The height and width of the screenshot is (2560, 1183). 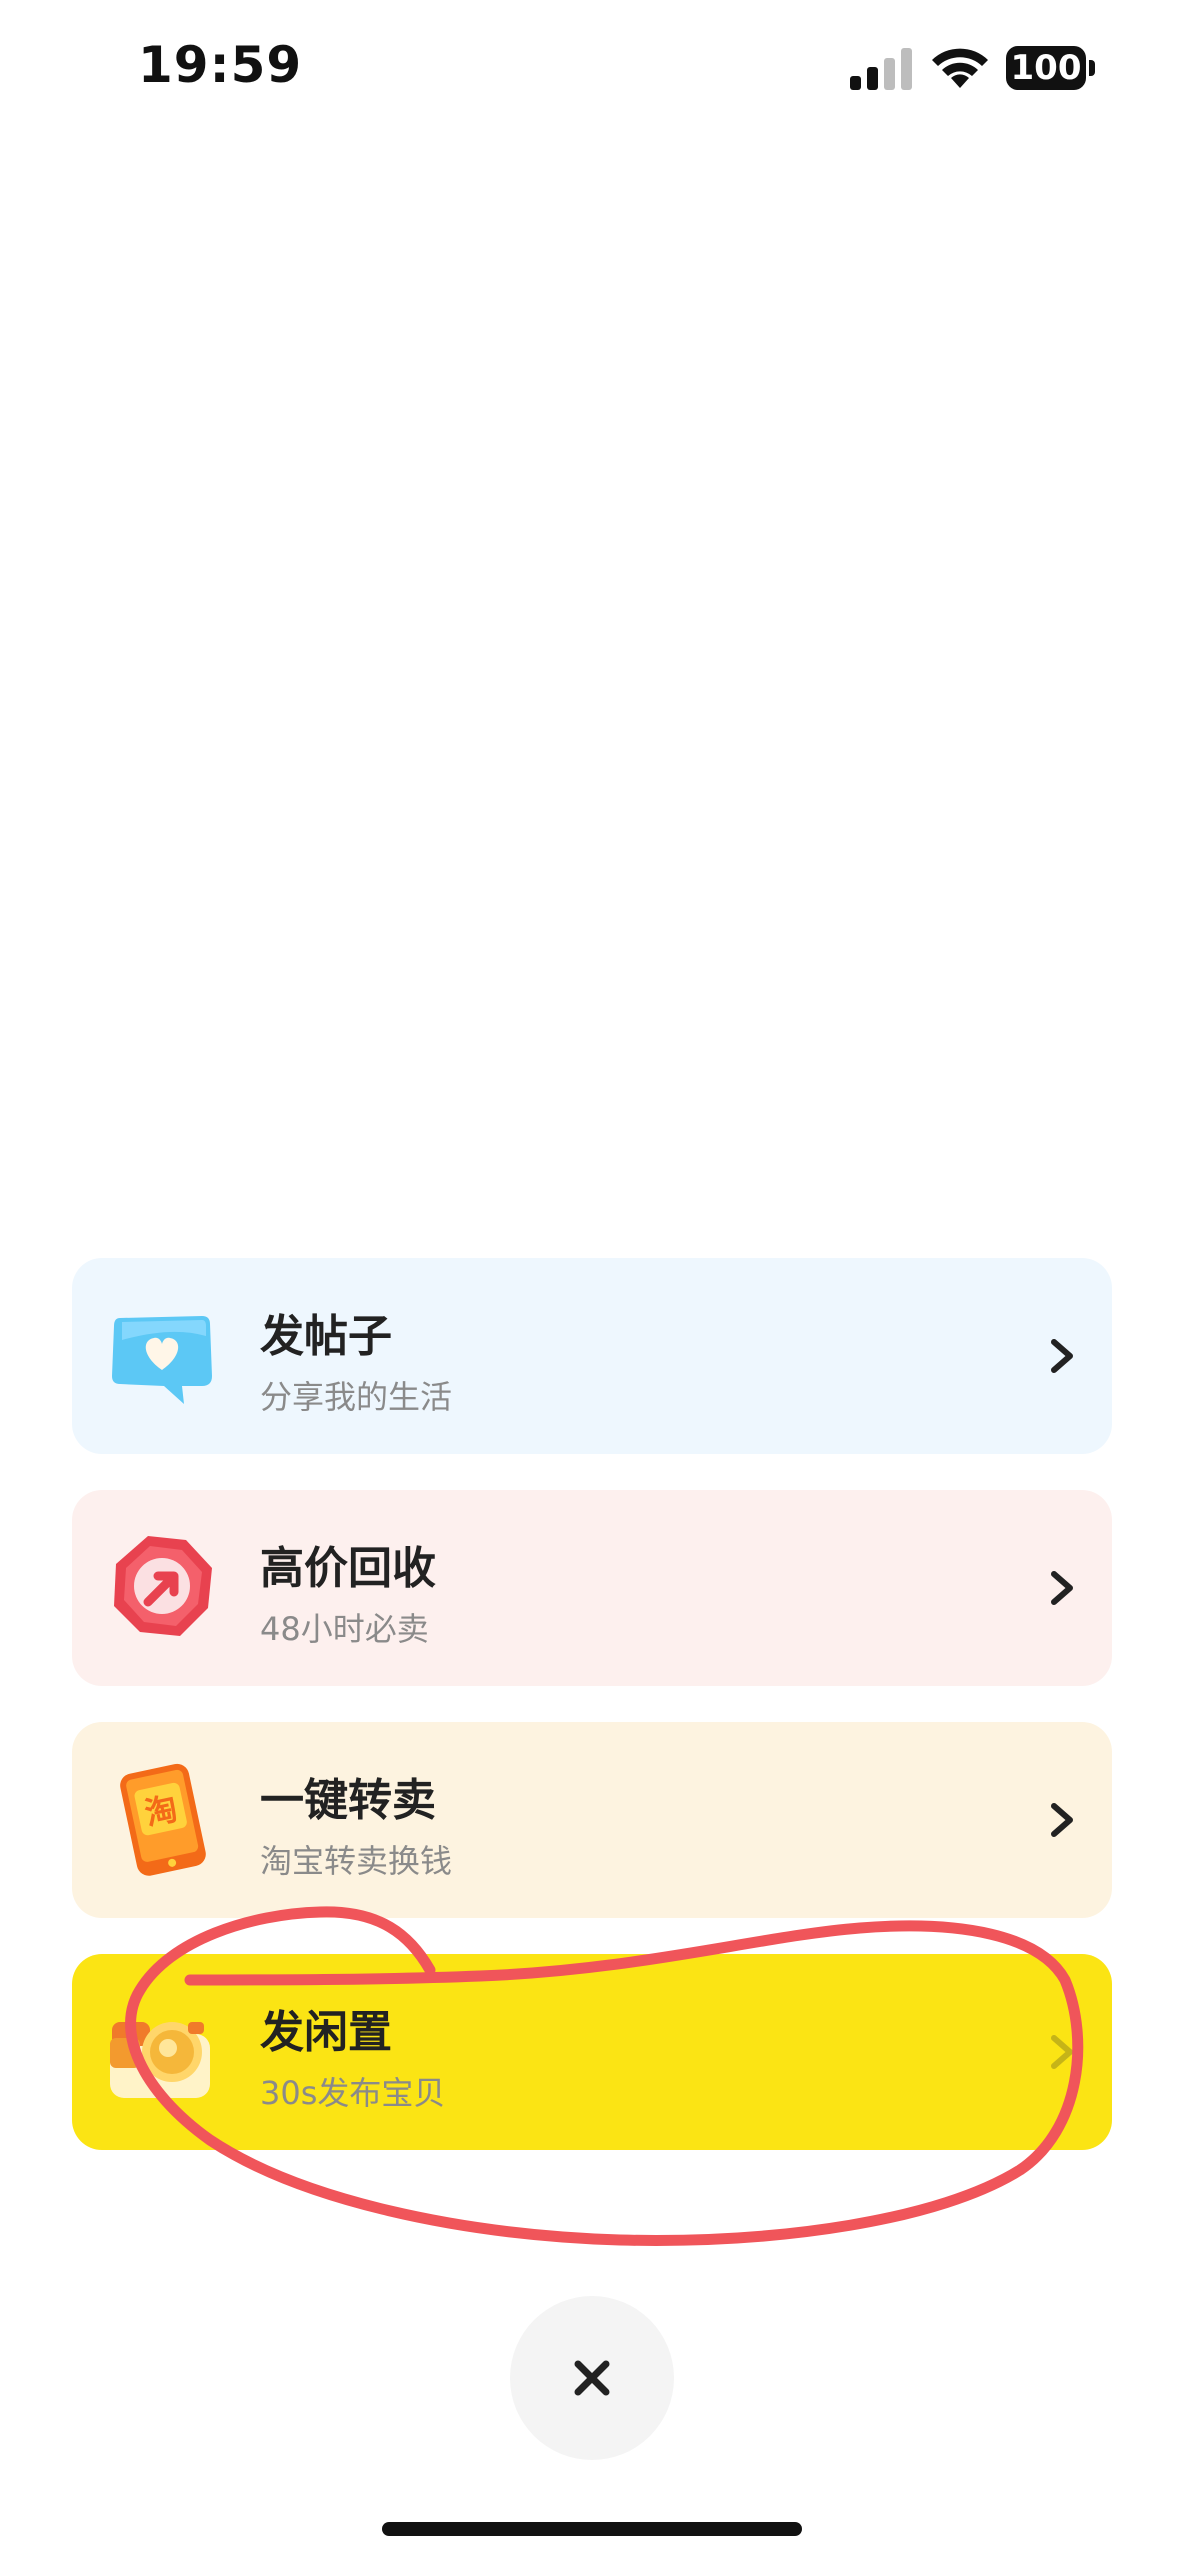 What do you see at coordinates (592, 1356) in the screenshot?
I see `menu-item-post: 发帖子 分享我的生活` at bounding box center [592, 1356].